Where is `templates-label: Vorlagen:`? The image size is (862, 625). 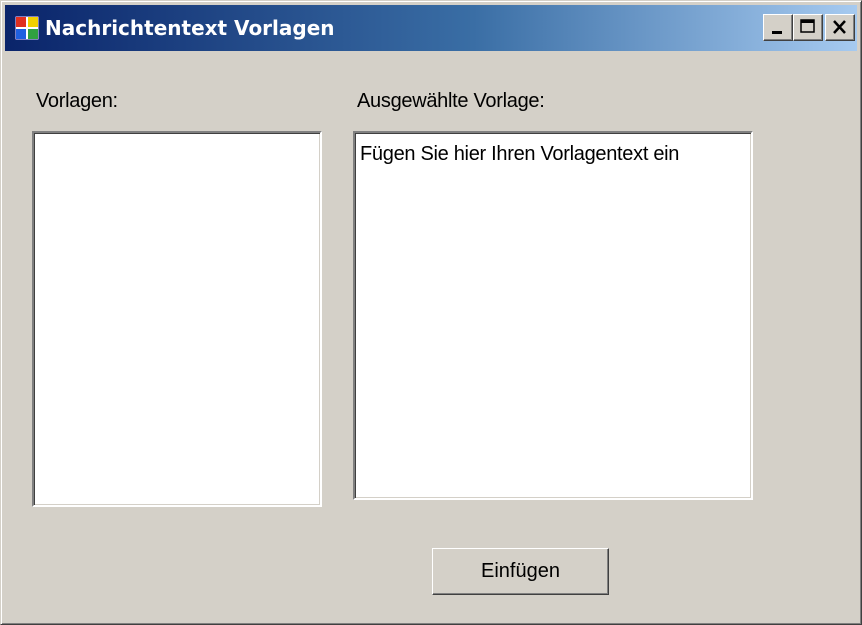
templates-label: Vorlagen: is located at coordinates (77, 101).